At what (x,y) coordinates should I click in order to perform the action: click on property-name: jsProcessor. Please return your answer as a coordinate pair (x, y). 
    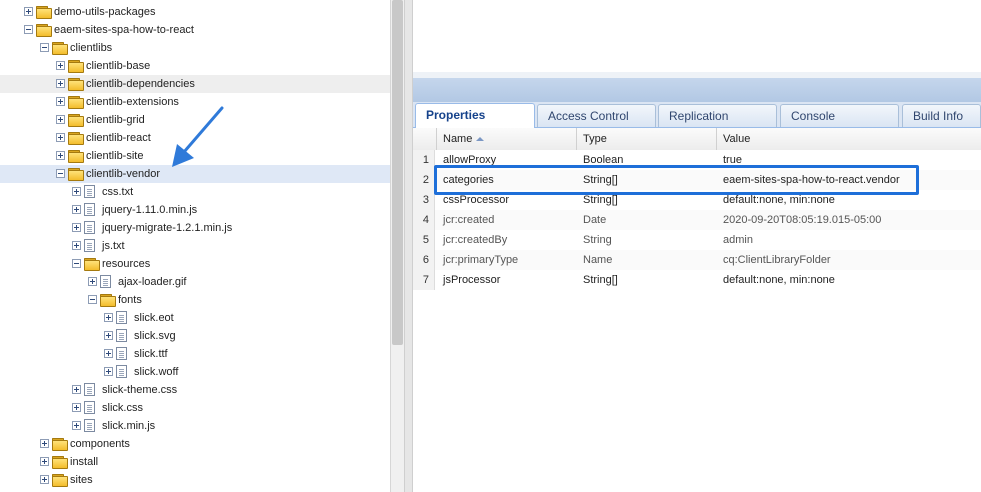
    Looking at the image, I should click on (507, 280).